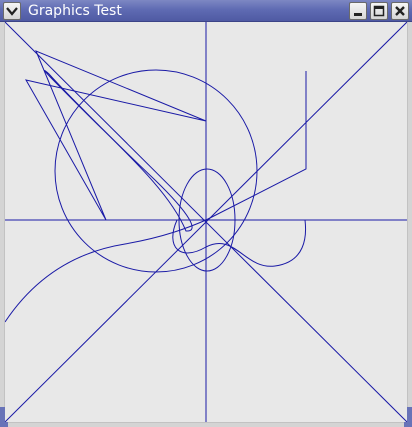 This screenshot has width=412, height=427. What do you see at coordinates (206, 424) in the screenshot?
I see `window-frame-bottom` at bounding box center [206, 424].